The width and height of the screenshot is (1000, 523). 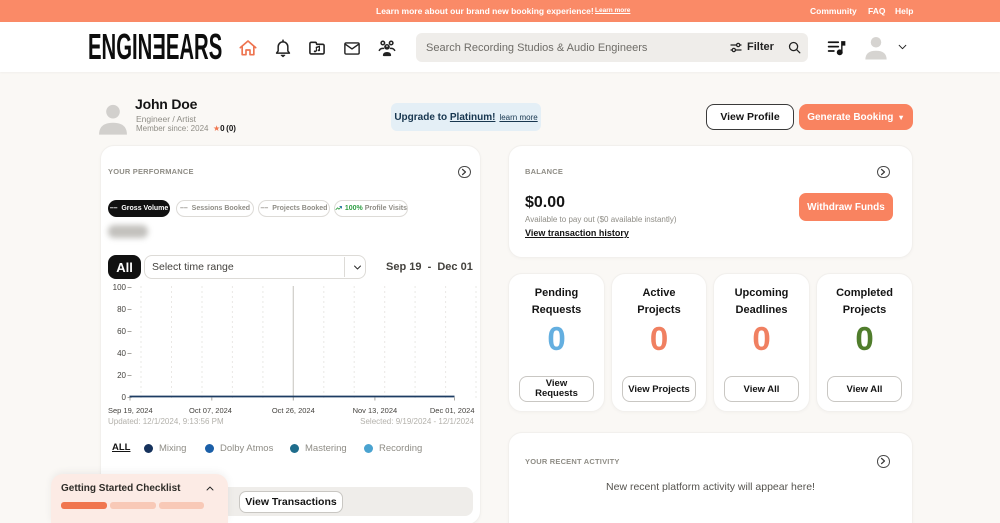 I want to click on svg-text: Dec 01, 2024, so click(x=452, y=410).